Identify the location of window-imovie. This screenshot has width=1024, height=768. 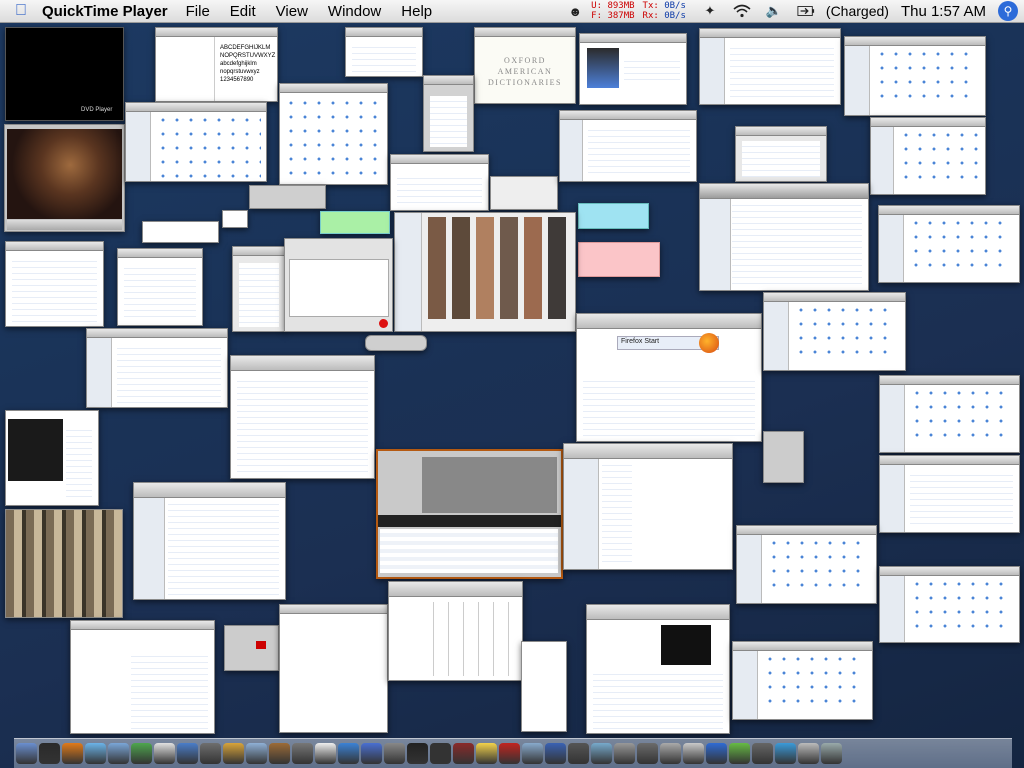
(469, 514).